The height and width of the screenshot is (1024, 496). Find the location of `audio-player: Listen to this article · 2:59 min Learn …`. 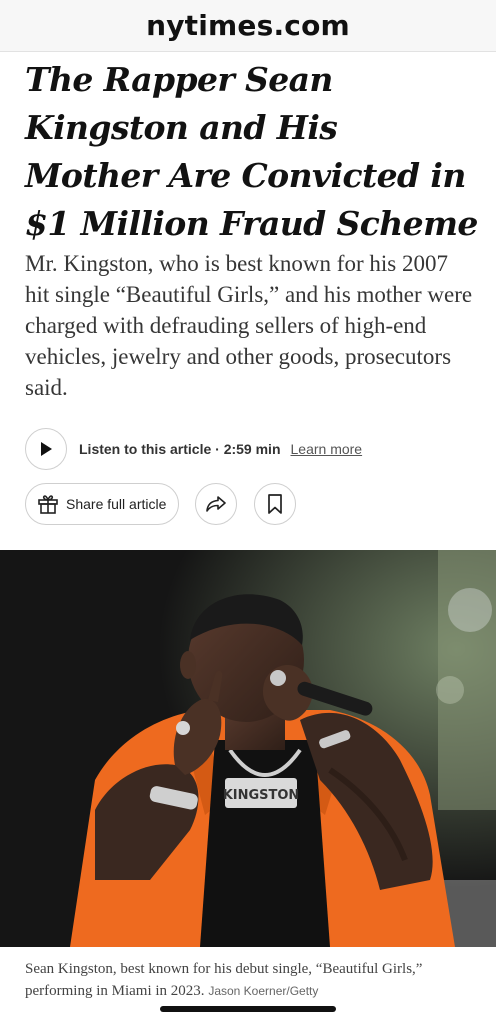

audio-player: Listen to this article · 2:59 min Learn … is located at coordinates (193, 449).